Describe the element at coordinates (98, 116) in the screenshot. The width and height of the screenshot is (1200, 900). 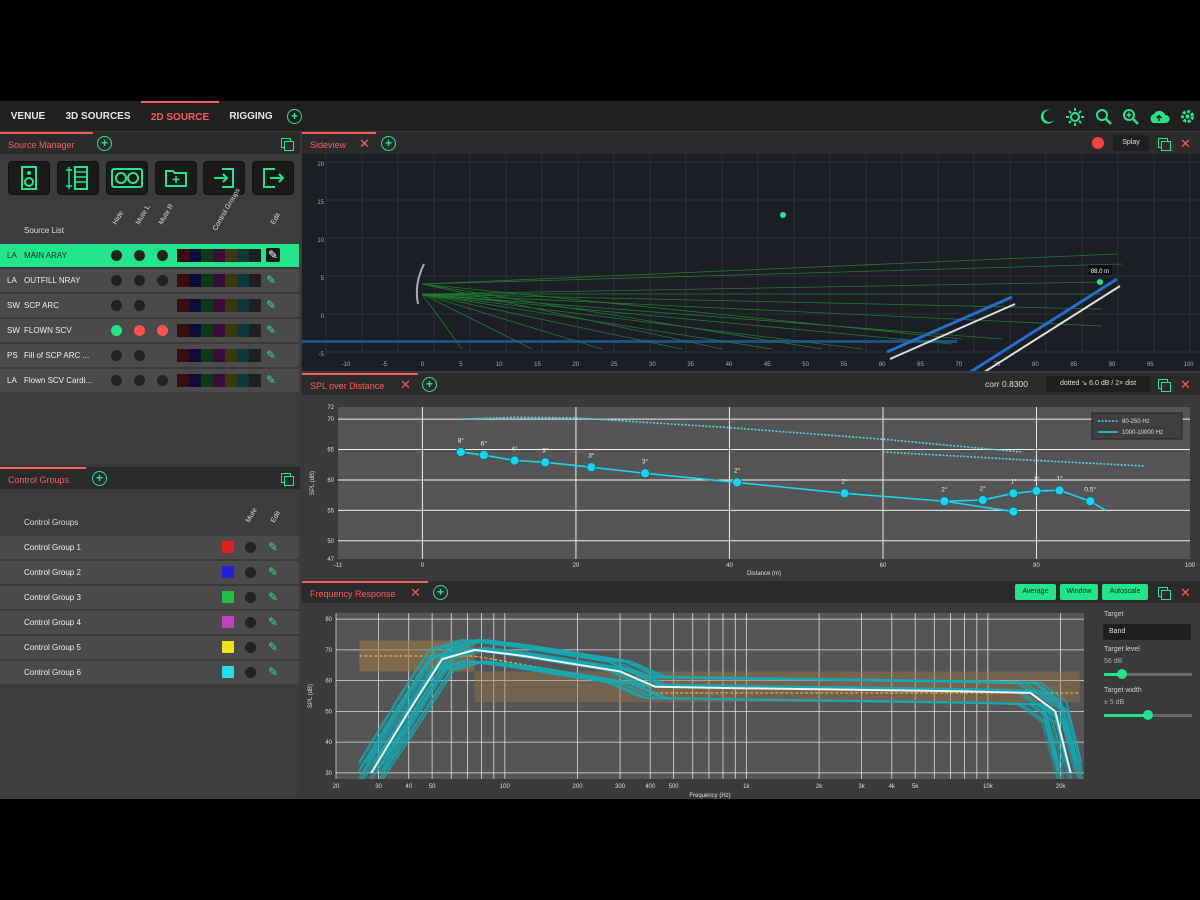
I see `tab-3d-sources: 3D SOURCES` at that location.